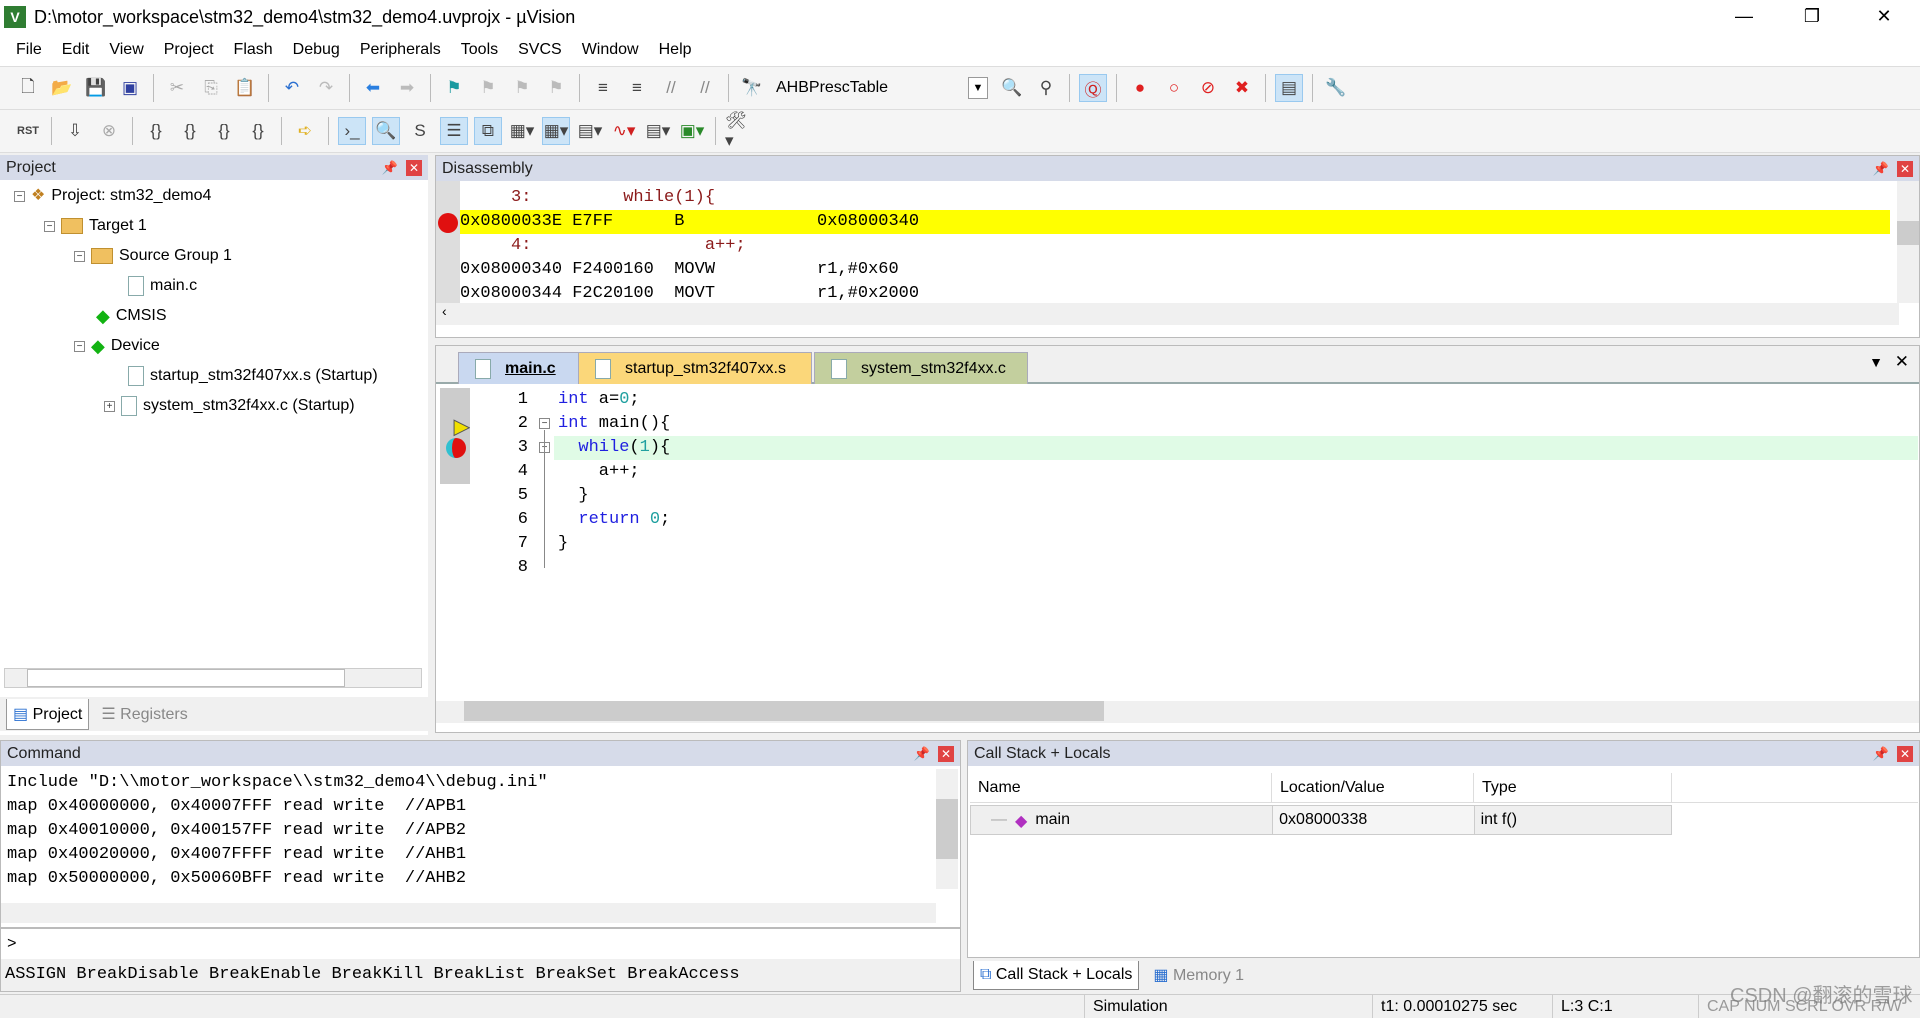 This screenshot has height=1018, width=1920. What do you see at coordinates (1175, 270) in the screenshot?
I see `disassembly-line: 0x08000340 F2400160 MOVW r1,#0x60` at bounding box center [1175, 270].